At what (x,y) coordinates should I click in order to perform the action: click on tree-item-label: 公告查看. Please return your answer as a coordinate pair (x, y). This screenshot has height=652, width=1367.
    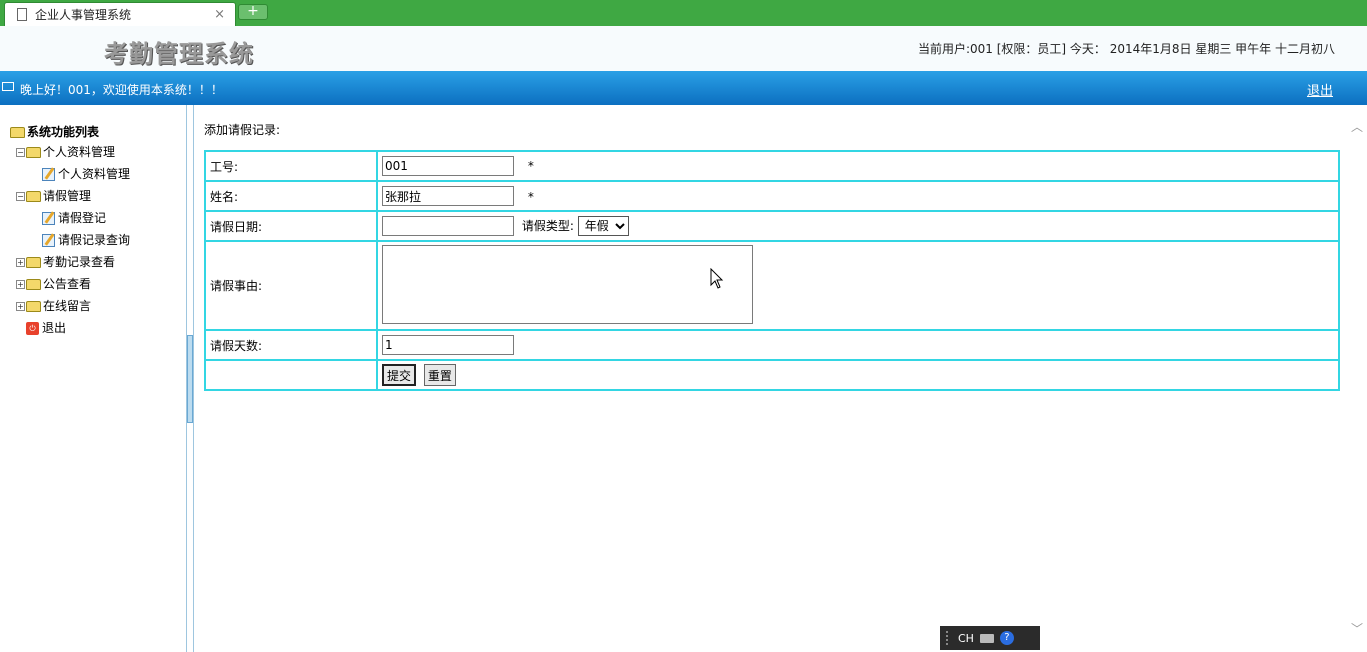
    Looking at the image, I should click on (67, 284).